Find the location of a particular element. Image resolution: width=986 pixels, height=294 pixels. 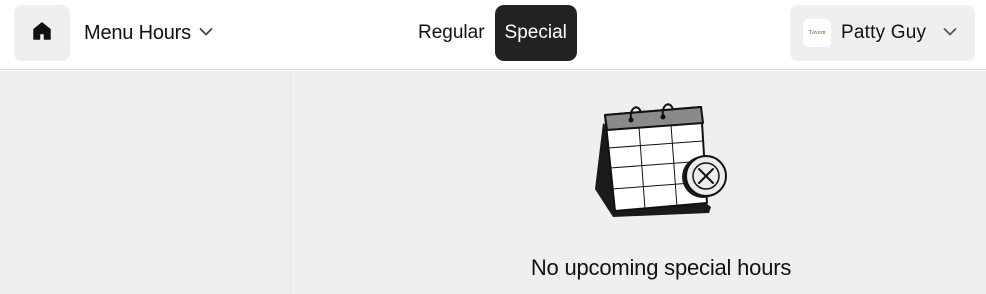

hours-tabs: Regular Special is located at coordinates (492, 33).